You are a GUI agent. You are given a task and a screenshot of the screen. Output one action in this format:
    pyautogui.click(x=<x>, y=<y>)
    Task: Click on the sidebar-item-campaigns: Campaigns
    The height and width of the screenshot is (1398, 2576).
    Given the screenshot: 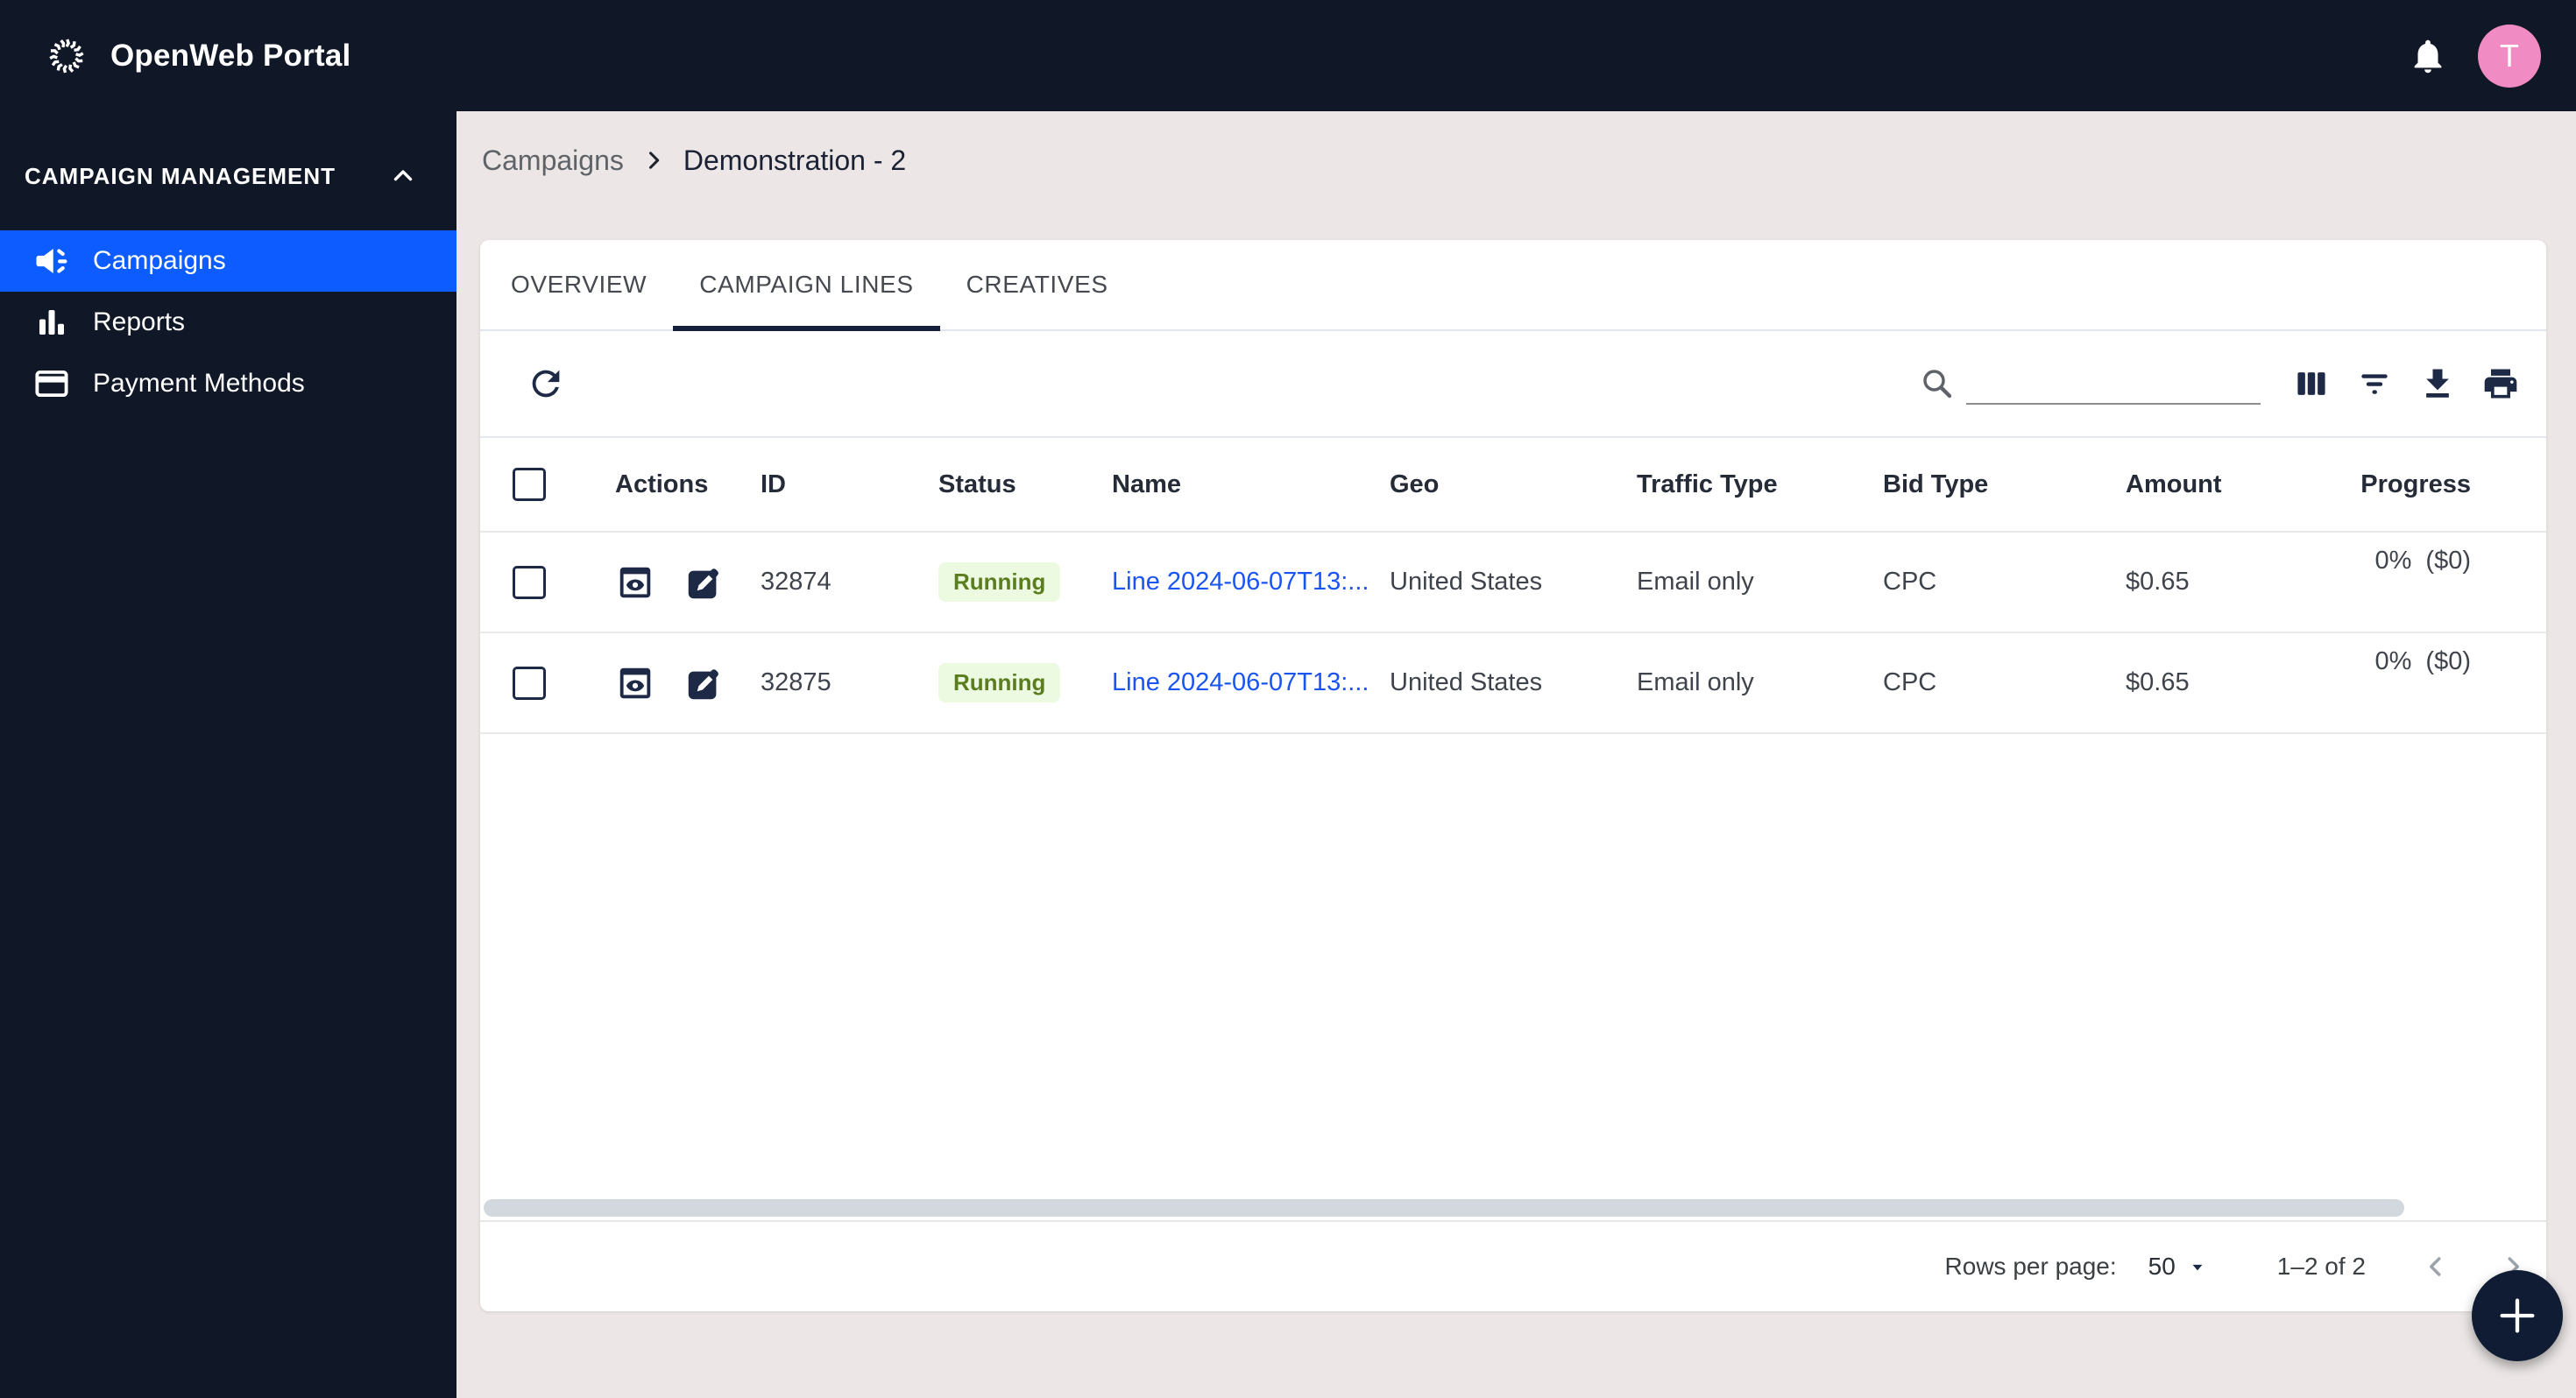 What is the action you would take?
    pyautogui.click(x=228, y=261)
    